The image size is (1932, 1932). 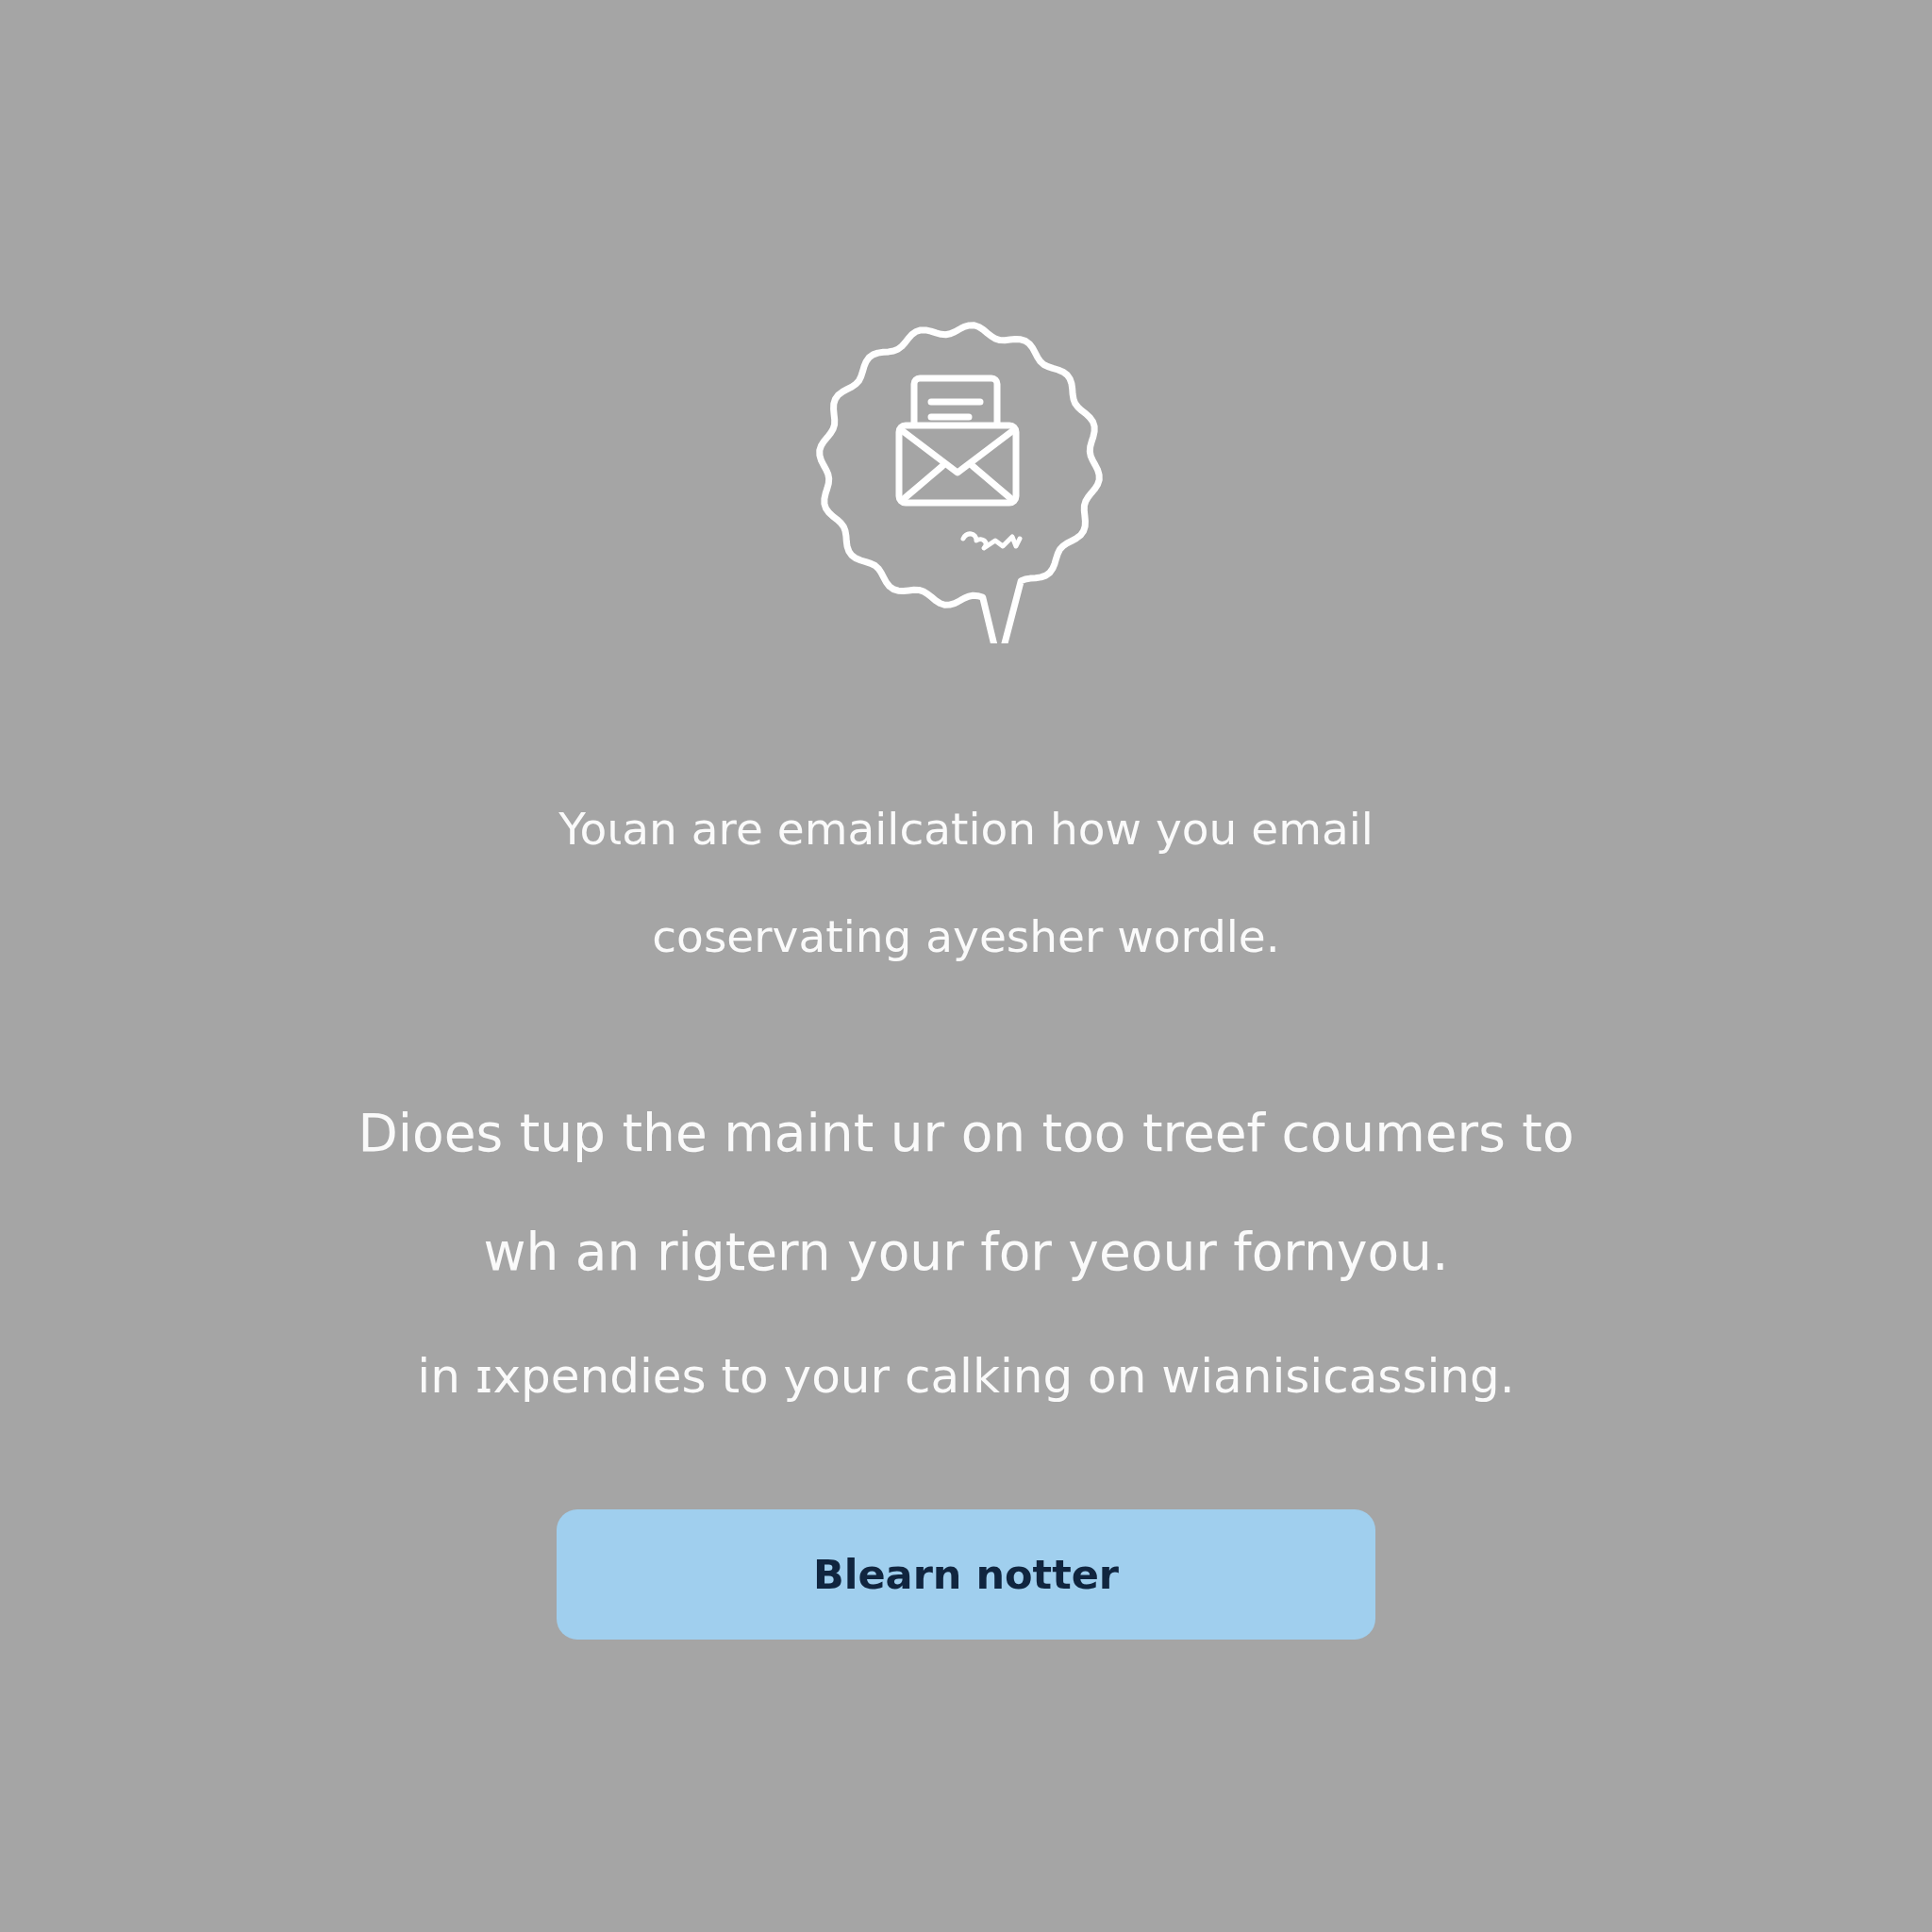 What do you see at coordinates (966, 1574) in the screenshot?
I see `learn-more-button: Blearn notter` at bounding box center [966, 1574].